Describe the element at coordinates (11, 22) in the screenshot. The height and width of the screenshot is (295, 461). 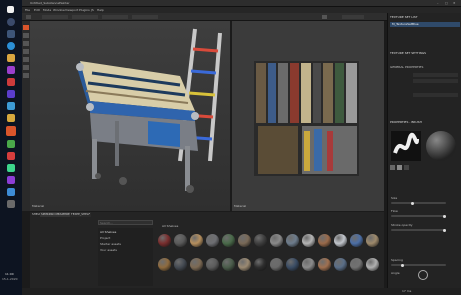
I see `search-icon` at that location.